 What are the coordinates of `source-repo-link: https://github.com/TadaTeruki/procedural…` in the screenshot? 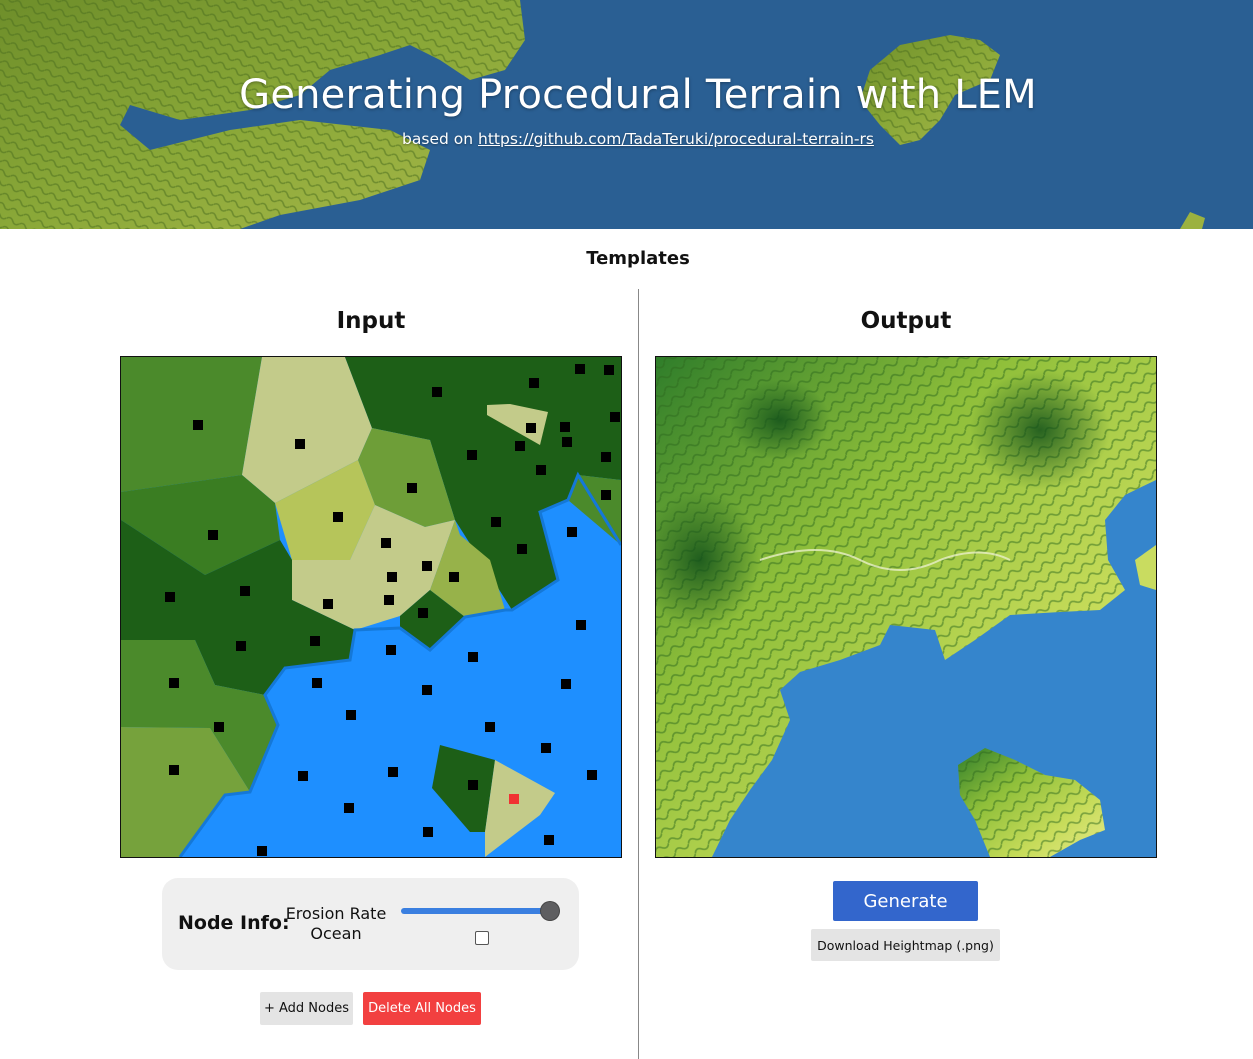 It's located at (676, 139).